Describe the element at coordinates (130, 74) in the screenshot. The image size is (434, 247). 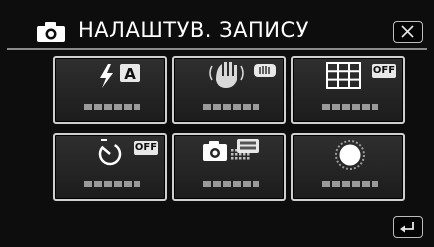
I see `svg-text: A` at that location.